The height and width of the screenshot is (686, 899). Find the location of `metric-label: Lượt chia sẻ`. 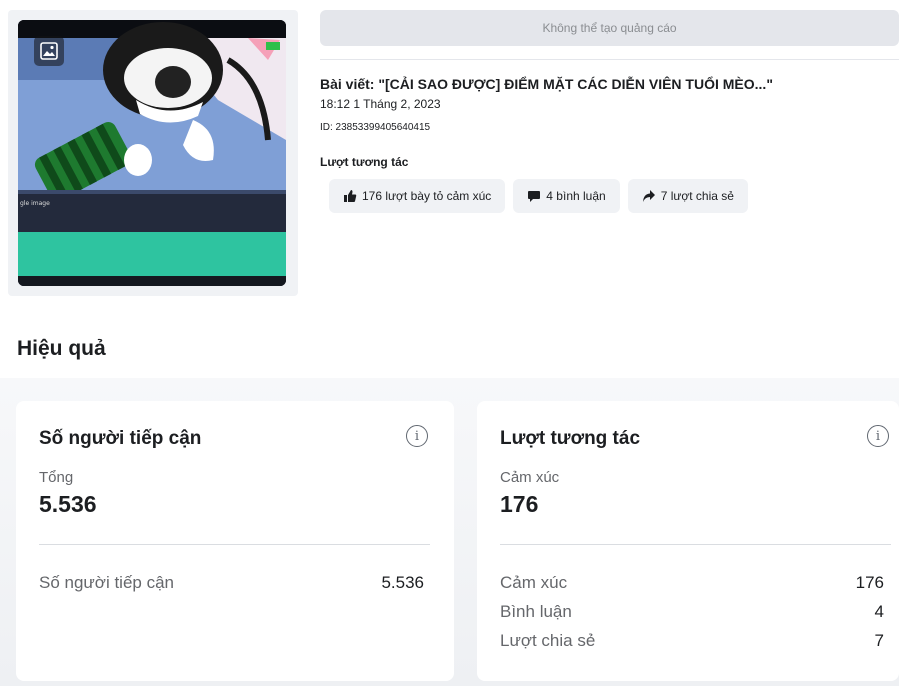

metric-label: Lượt chia sẻ is located at coordinates (548, 640).